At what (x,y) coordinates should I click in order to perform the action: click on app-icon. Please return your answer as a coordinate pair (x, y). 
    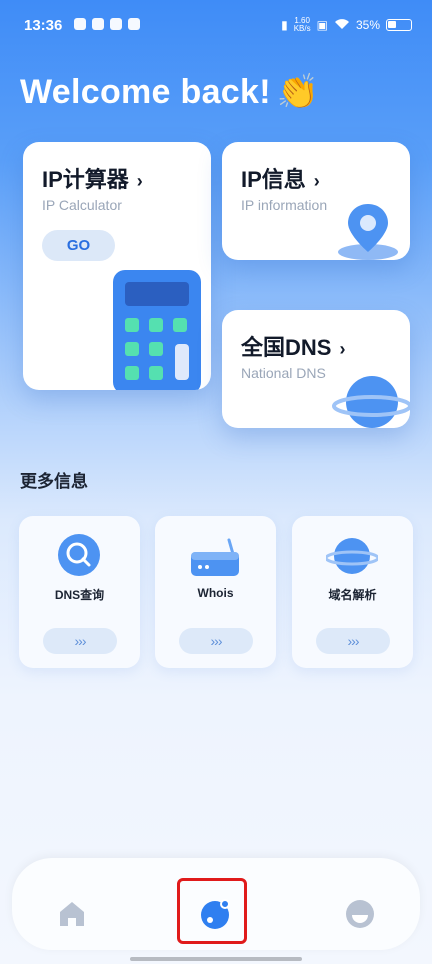
    Looking at the image, I should click on (98, 24).